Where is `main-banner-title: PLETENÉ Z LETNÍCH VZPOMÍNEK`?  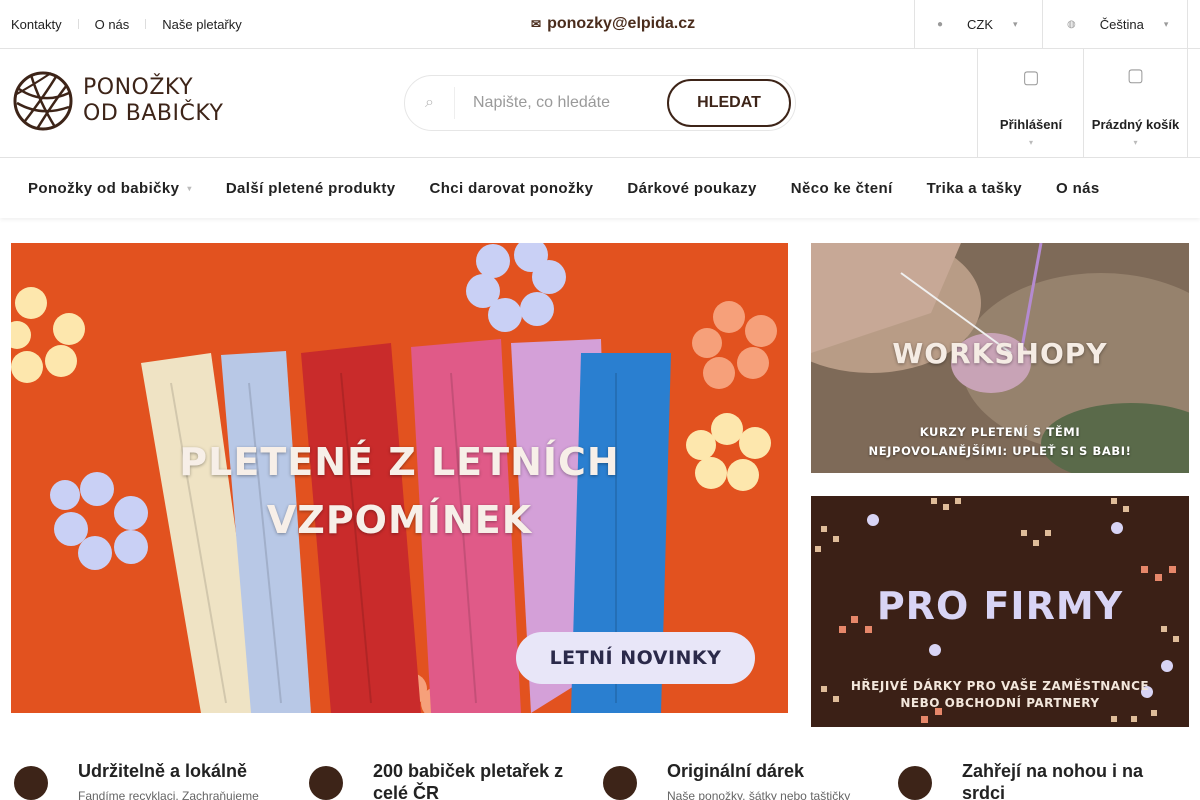
main-banner-title: PLETENÉ Z LETNÍCH VZPOMÍNEK is located at coordinates (399, 491).